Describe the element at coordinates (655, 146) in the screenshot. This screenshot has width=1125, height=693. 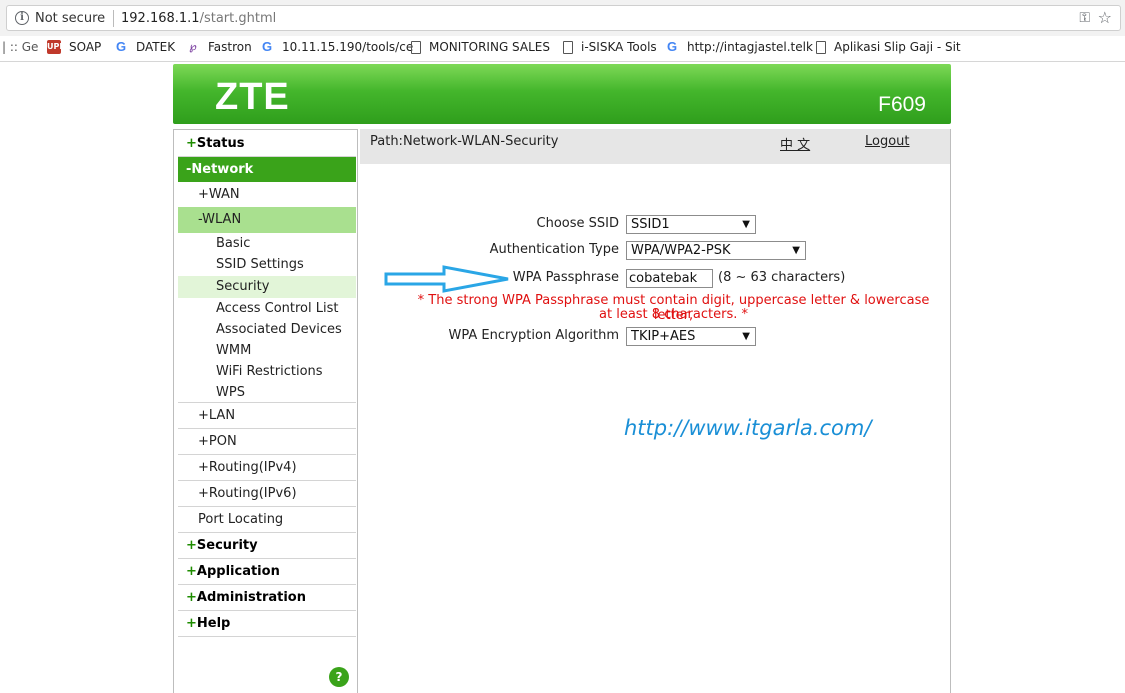
I see `path-bar: Path:Network-WLAN-Security 中 文 Logout` at that location.